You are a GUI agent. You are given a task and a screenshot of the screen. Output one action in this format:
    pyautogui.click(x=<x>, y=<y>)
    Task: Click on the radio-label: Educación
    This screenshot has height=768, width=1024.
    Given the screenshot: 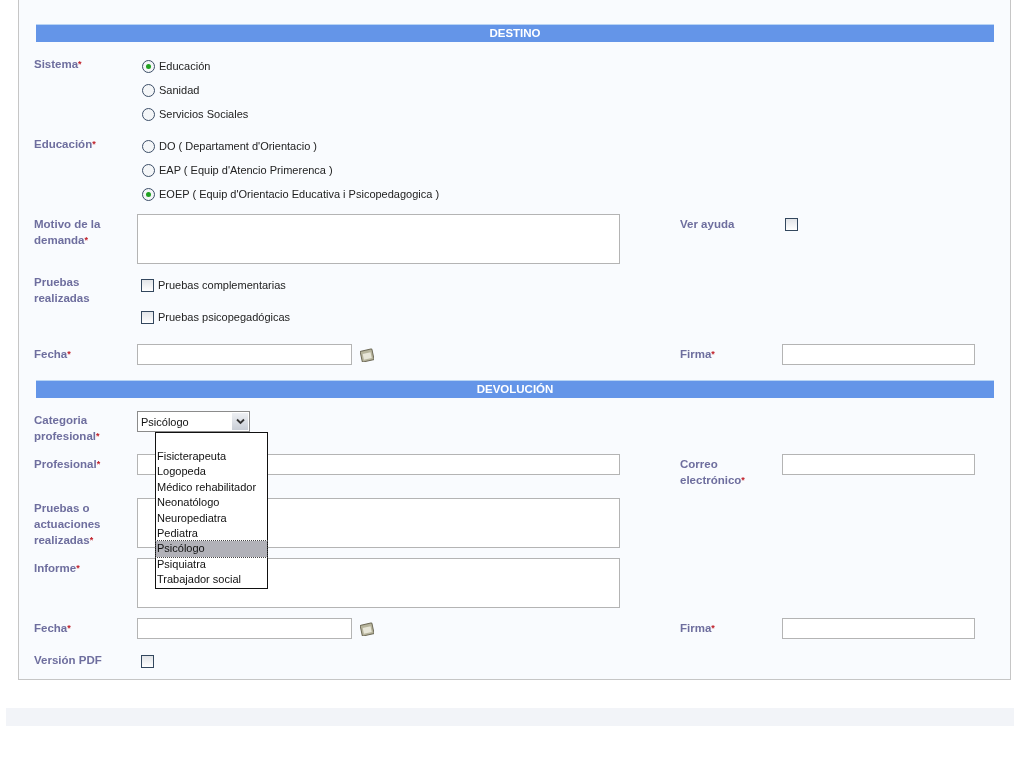 What is the action you would take?
    pyautogui.click(x=185, y=66)
    